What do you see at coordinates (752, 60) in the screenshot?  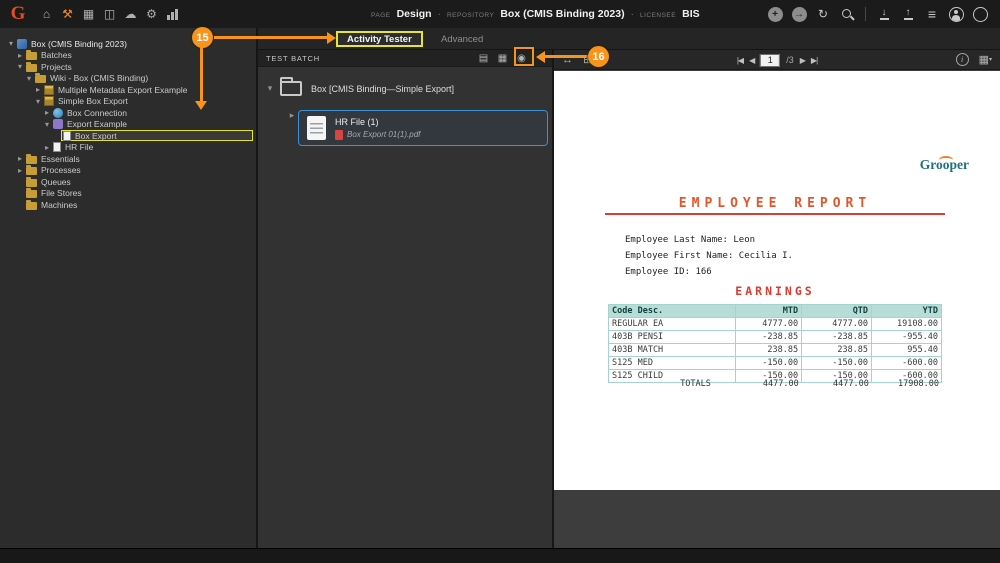 I see `previous-page-icon: ◀` at bounding box center [752, 60].